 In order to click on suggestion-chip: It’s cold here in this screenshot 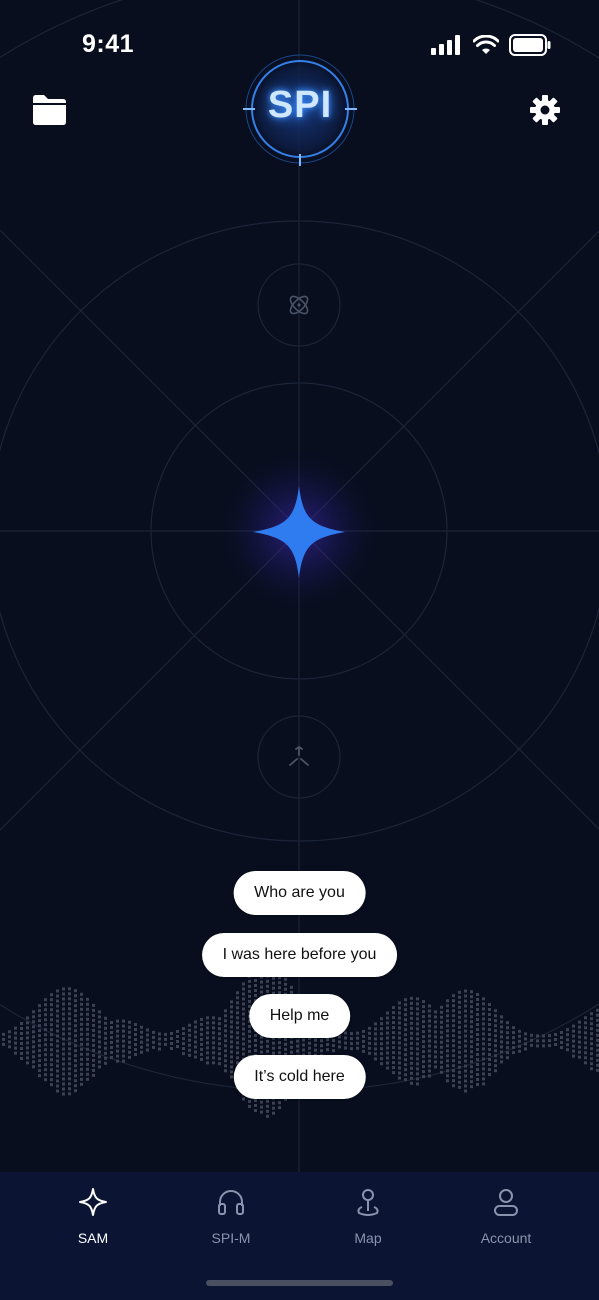, I will do `click(299, 1077)`.